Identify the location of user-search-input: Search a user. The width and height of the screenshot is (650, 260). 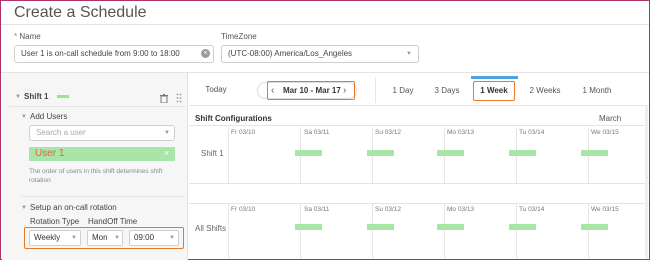
(102, 133).